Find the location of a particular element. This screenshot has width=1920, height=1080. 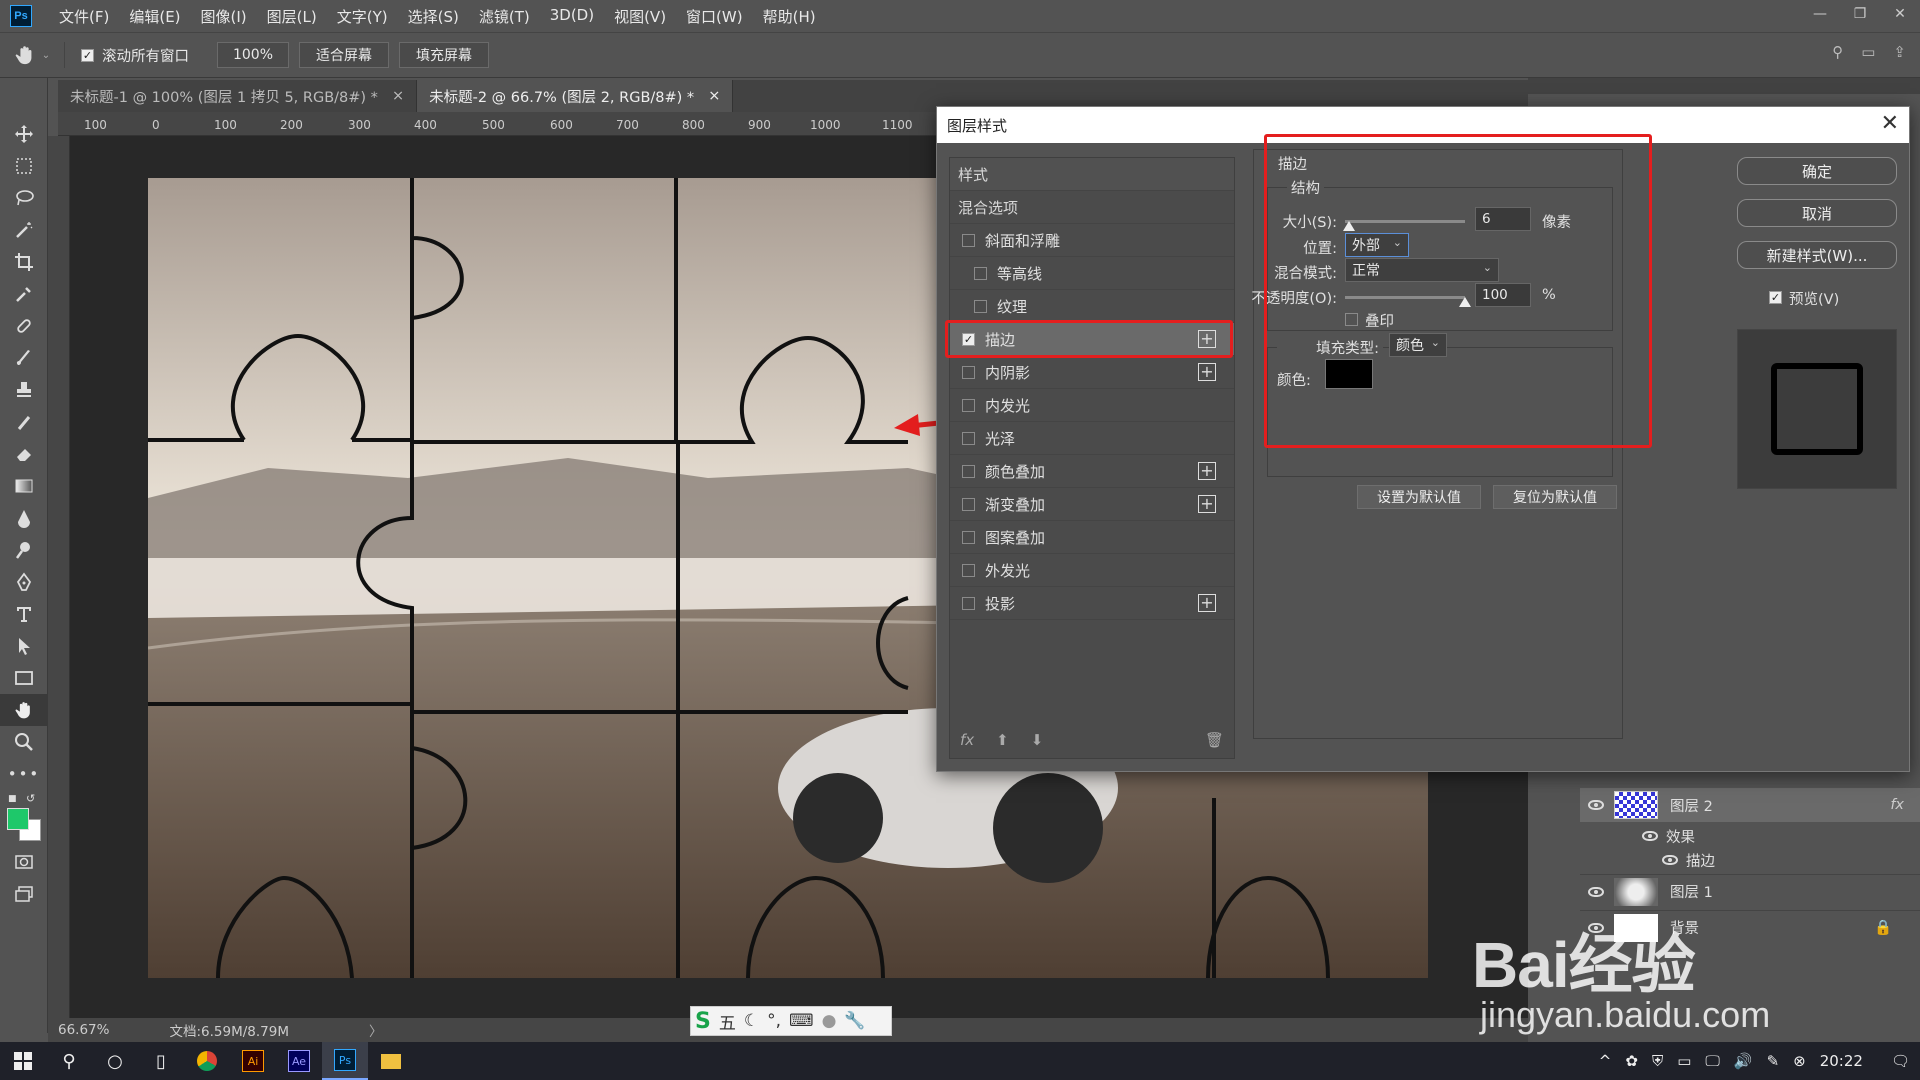

panel-collapse-bar is located at coordinates (1724, 86).